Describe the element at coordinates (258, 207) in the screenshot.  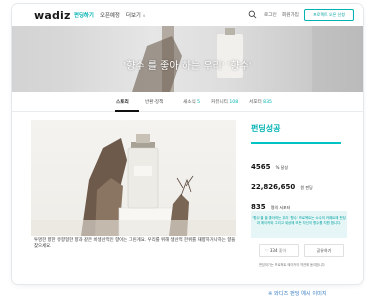
I see `supporters-value: 835` at that location.